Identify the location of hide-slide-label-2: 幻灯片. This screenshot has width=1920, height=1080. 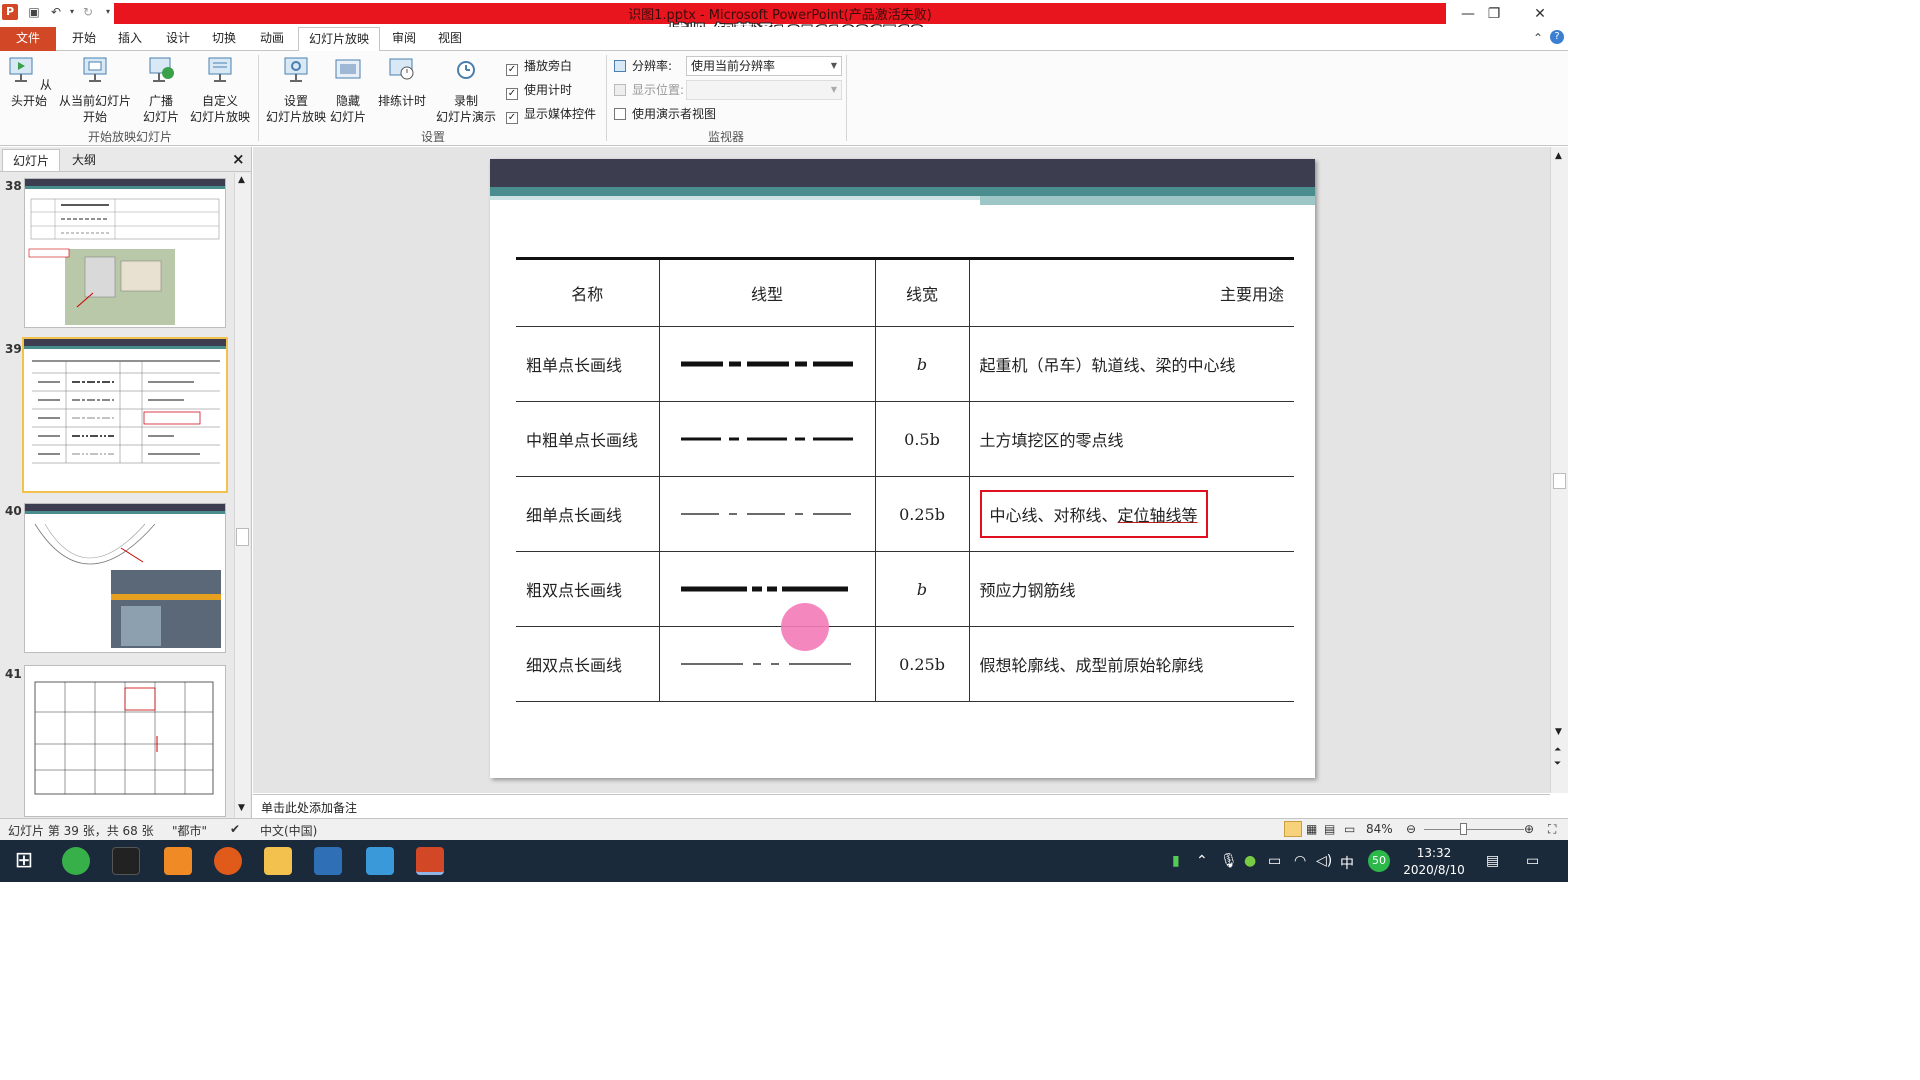
(348, 117).